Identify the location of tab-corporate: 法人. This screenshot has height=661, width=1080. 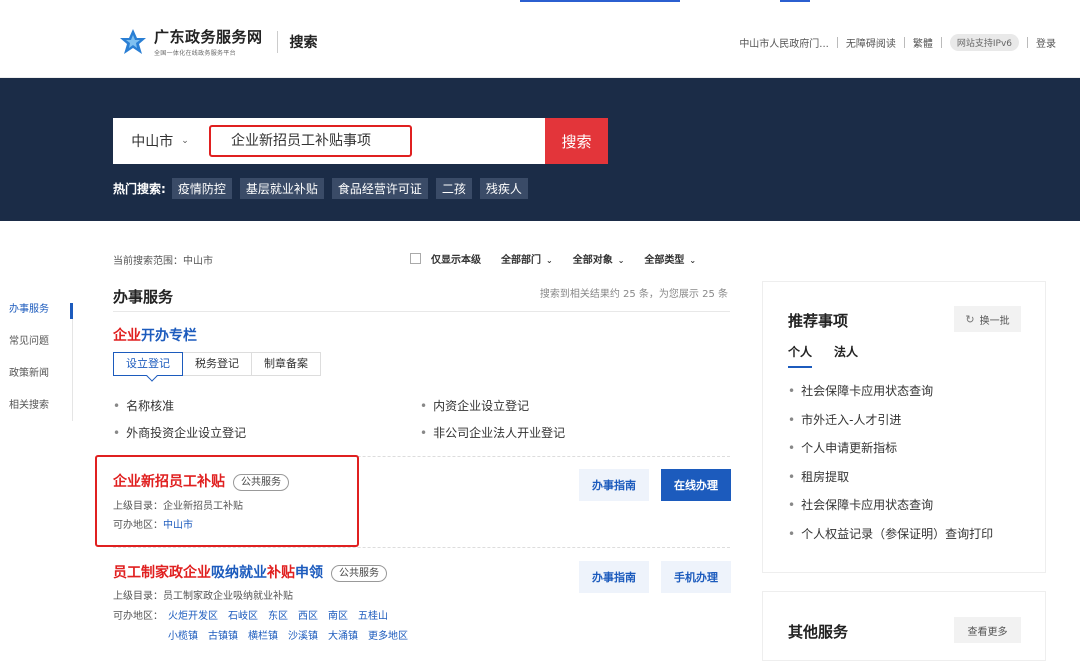
(846, 355).